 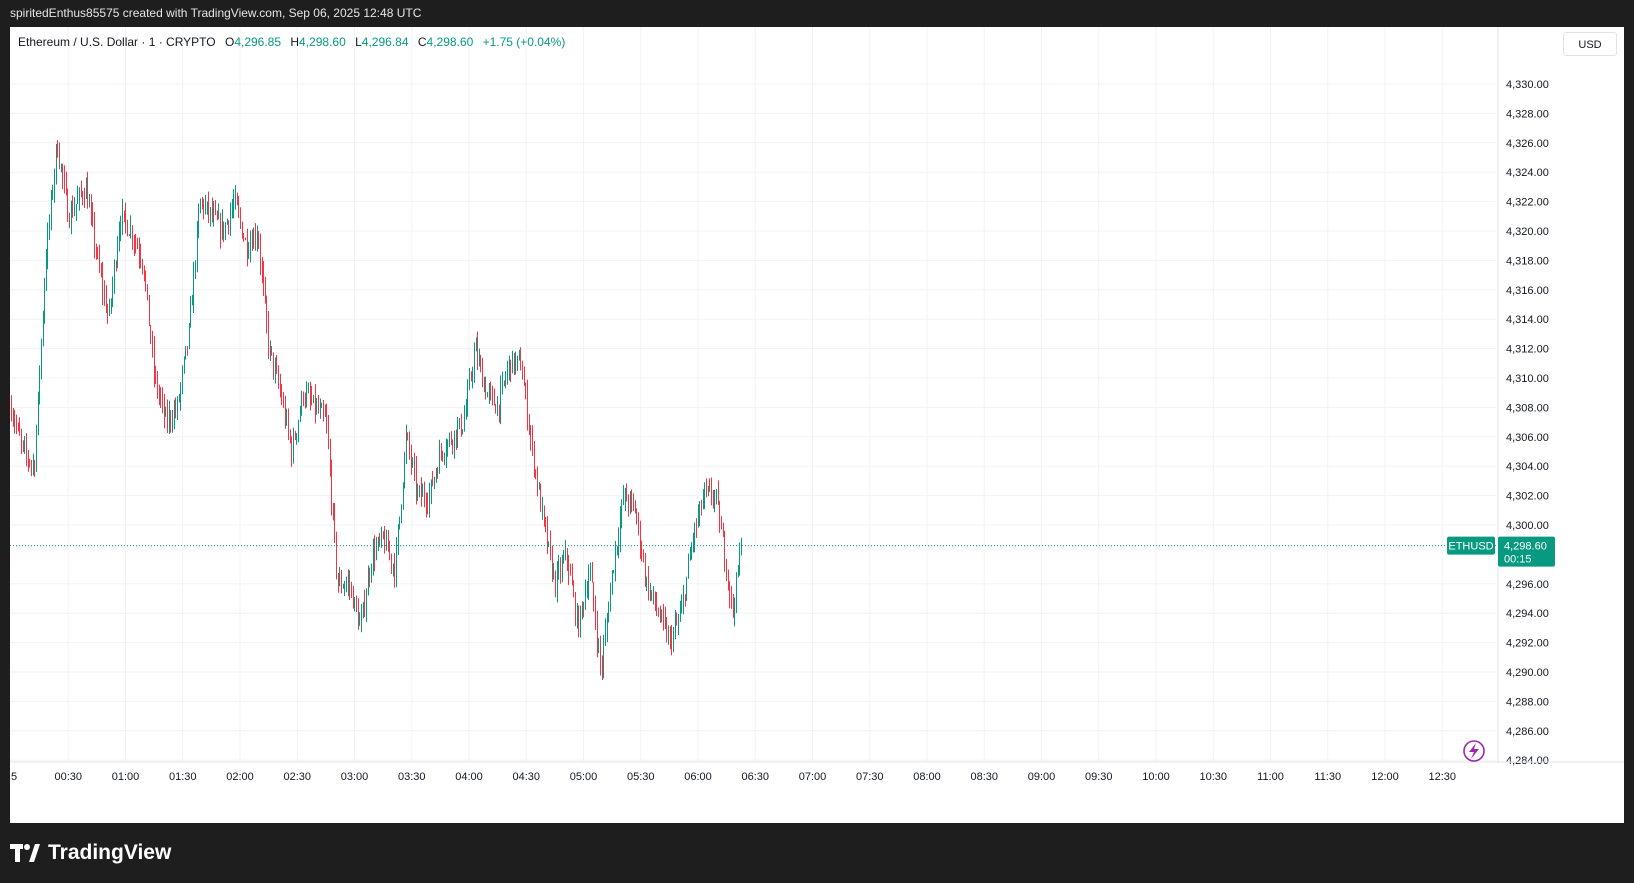 I want to click on x-tick-label: 5, so click(x=14, y=777).